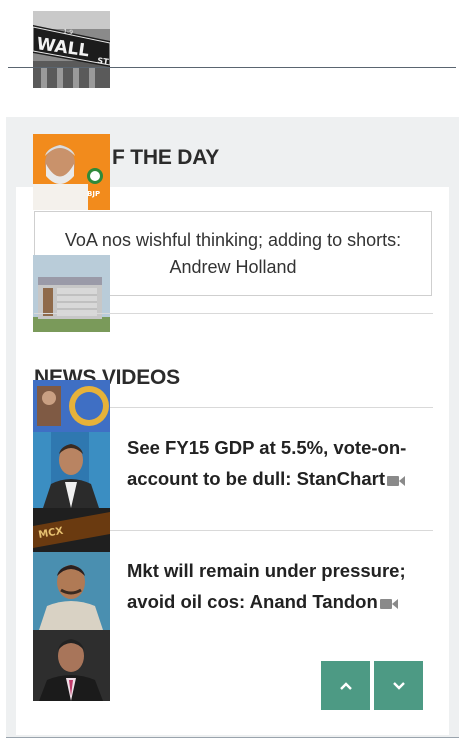 This screenshot has height=742, width=461. I want to click on wall-street-sign-image: WALL ST 1-9, so click(71, 49).